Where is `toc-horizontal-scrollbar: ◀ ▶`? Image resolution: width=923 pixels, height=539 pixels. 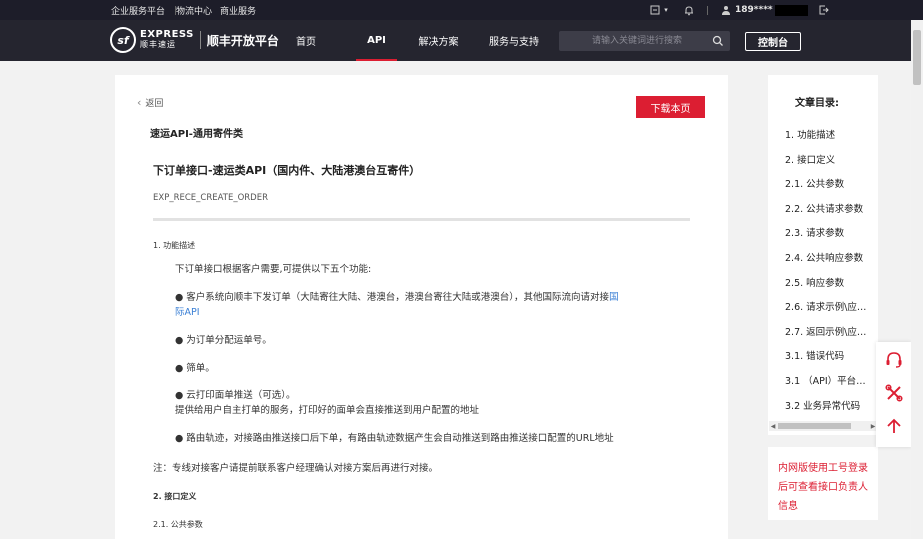
toc-horizontal-scrollbar: ◀ ▶ is located at coordinates (823, 426).